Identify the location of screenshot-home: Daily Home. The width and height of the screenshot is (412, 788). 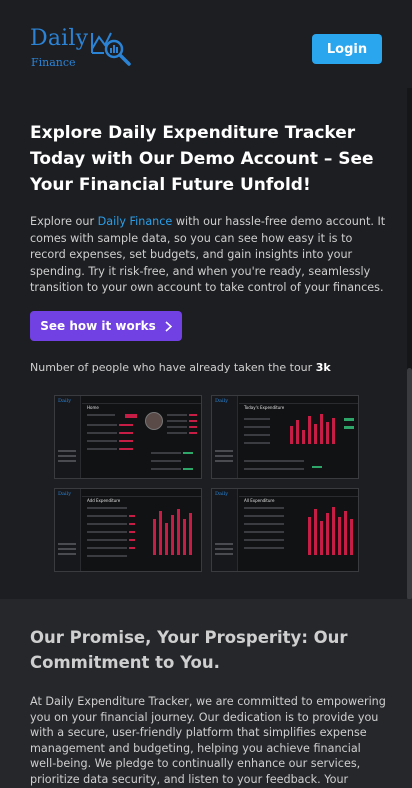
(128, 437).